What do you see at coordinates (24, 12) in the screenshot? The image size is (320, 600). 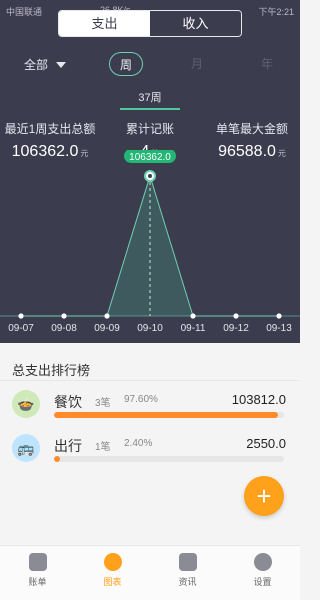 I see `carrier-text: 中国联通` at bounding box center [24, 12].